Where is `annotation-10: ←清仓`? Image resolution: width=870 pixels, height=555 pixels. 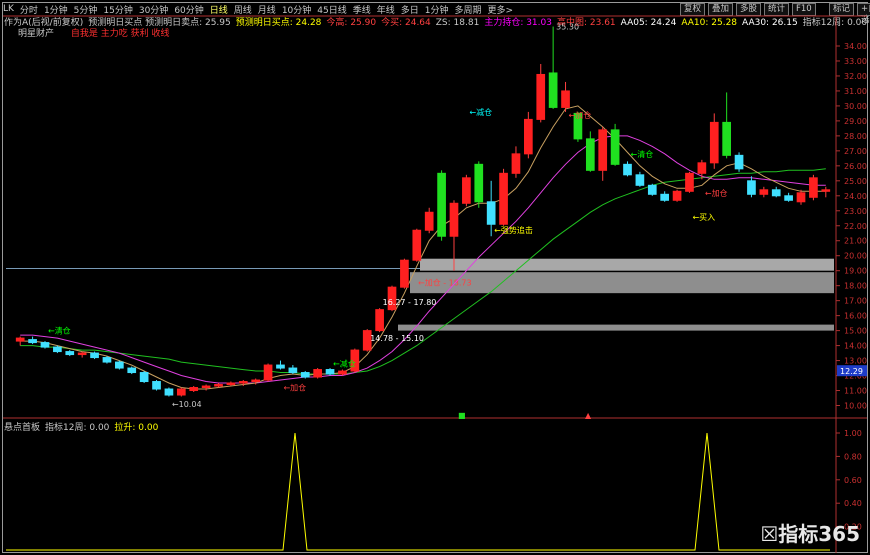 annotation-10: ←清仓 is located at coordinates (642, 154).